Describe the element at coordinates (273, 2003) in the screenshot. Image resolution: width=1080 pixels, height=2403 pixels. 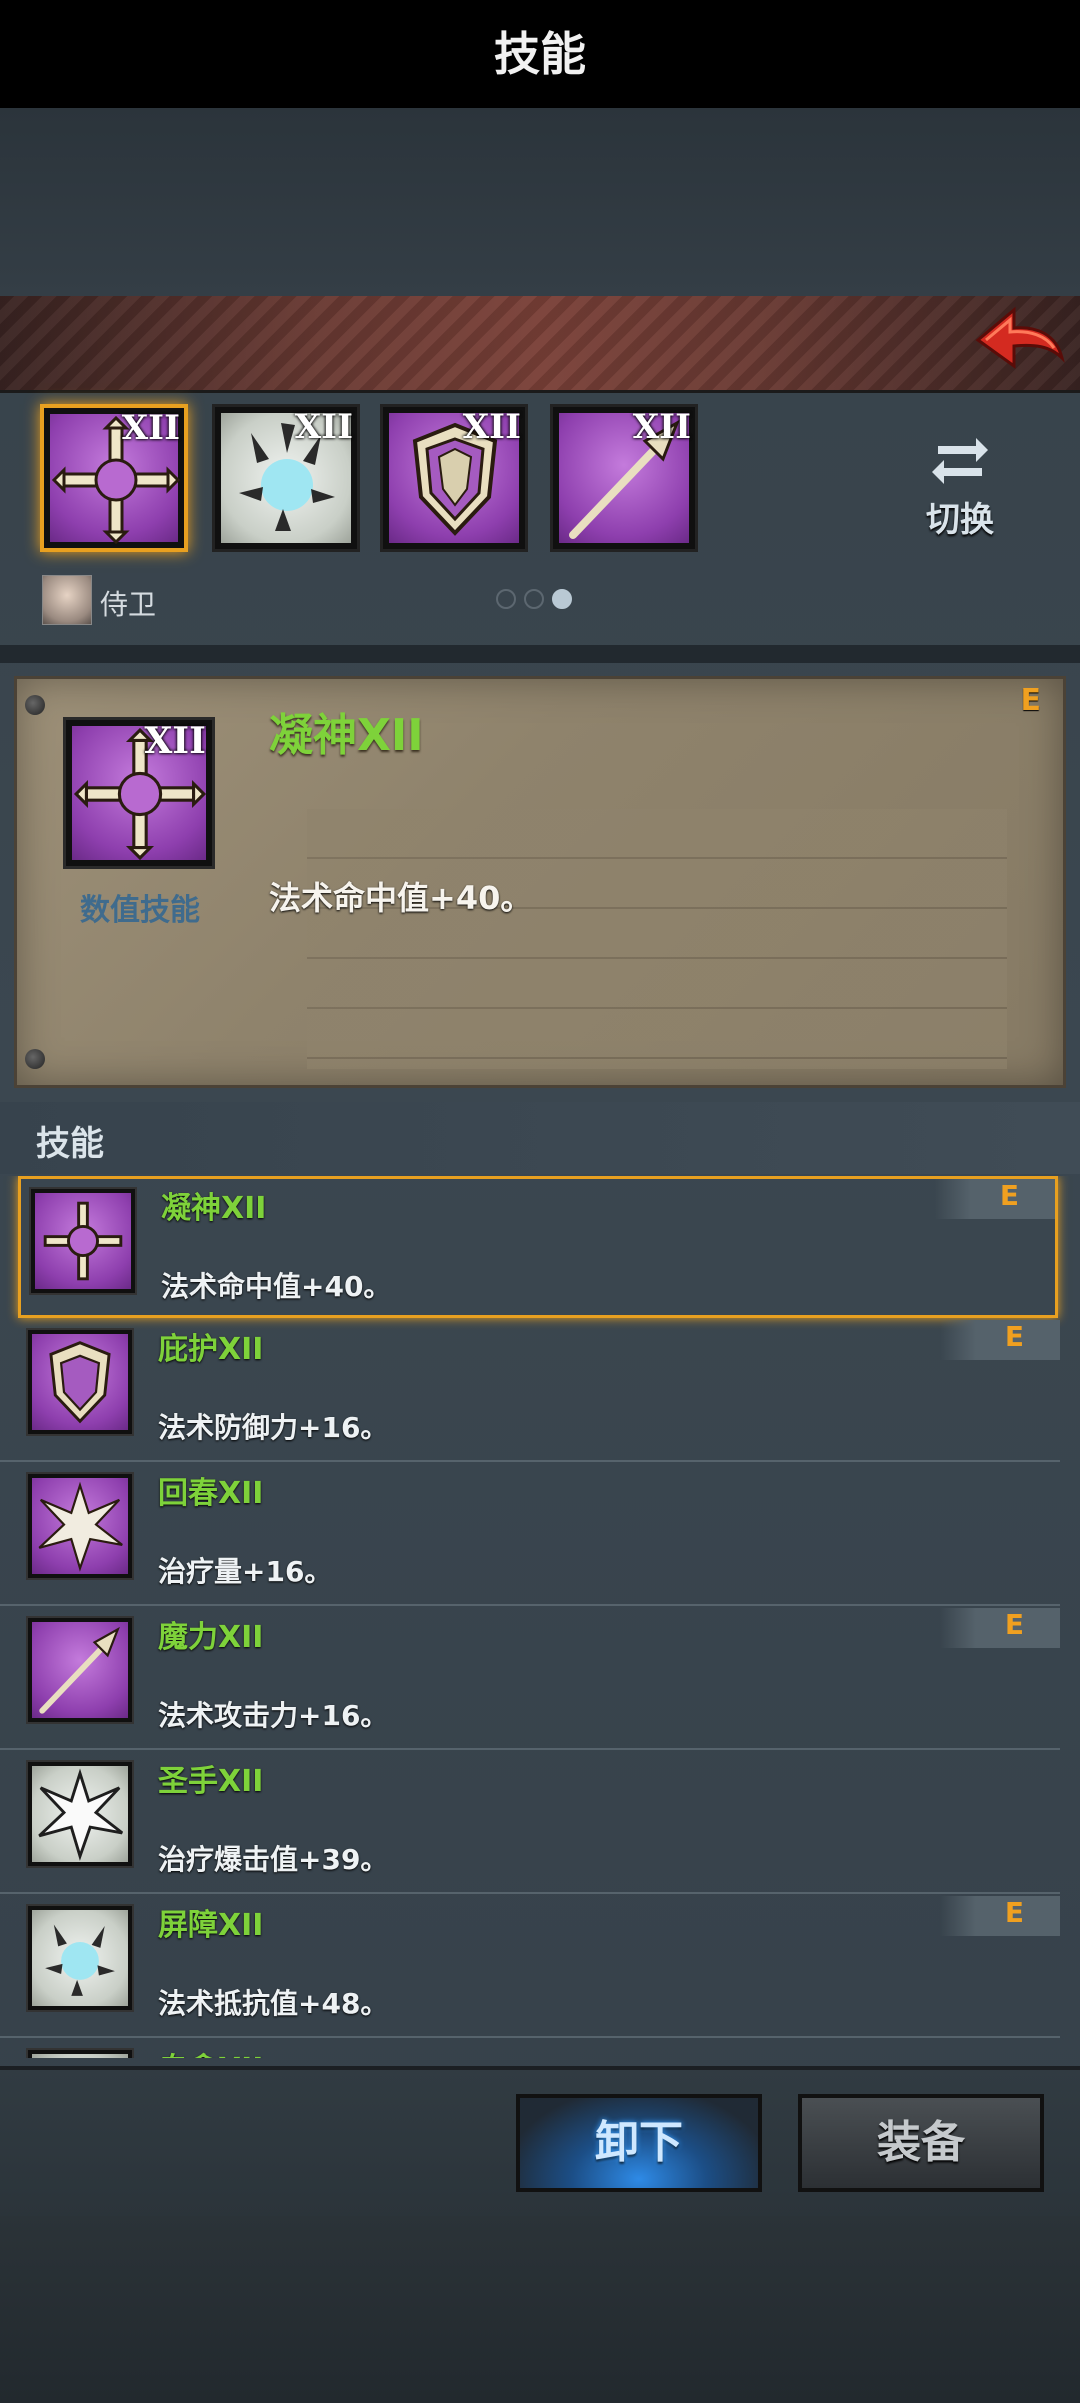
I see `skill-description: 法术抵抗值+48。` at that location.